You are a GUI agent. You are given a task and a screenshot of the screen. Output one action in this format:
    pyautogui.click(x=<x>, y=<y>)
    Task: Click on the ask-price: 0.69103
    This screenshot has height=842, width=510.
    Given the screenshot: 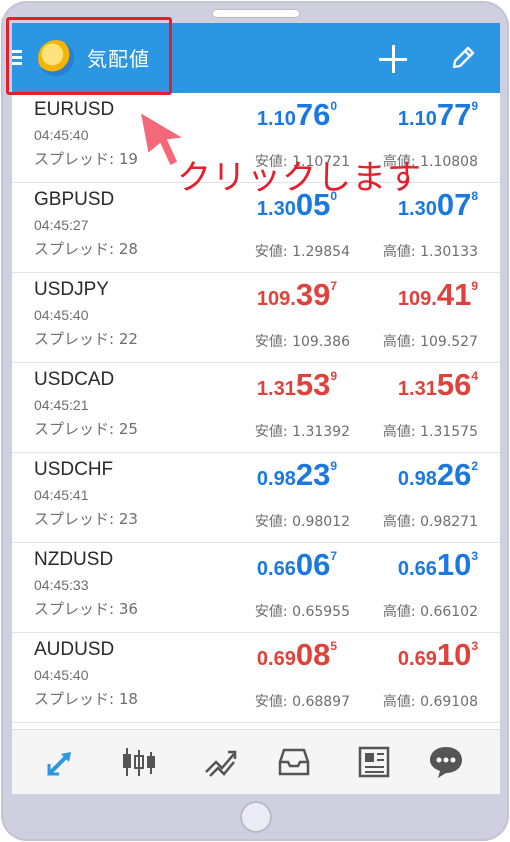 What is the action you would take?
    pyautogui.click(x=438, y=655)
    